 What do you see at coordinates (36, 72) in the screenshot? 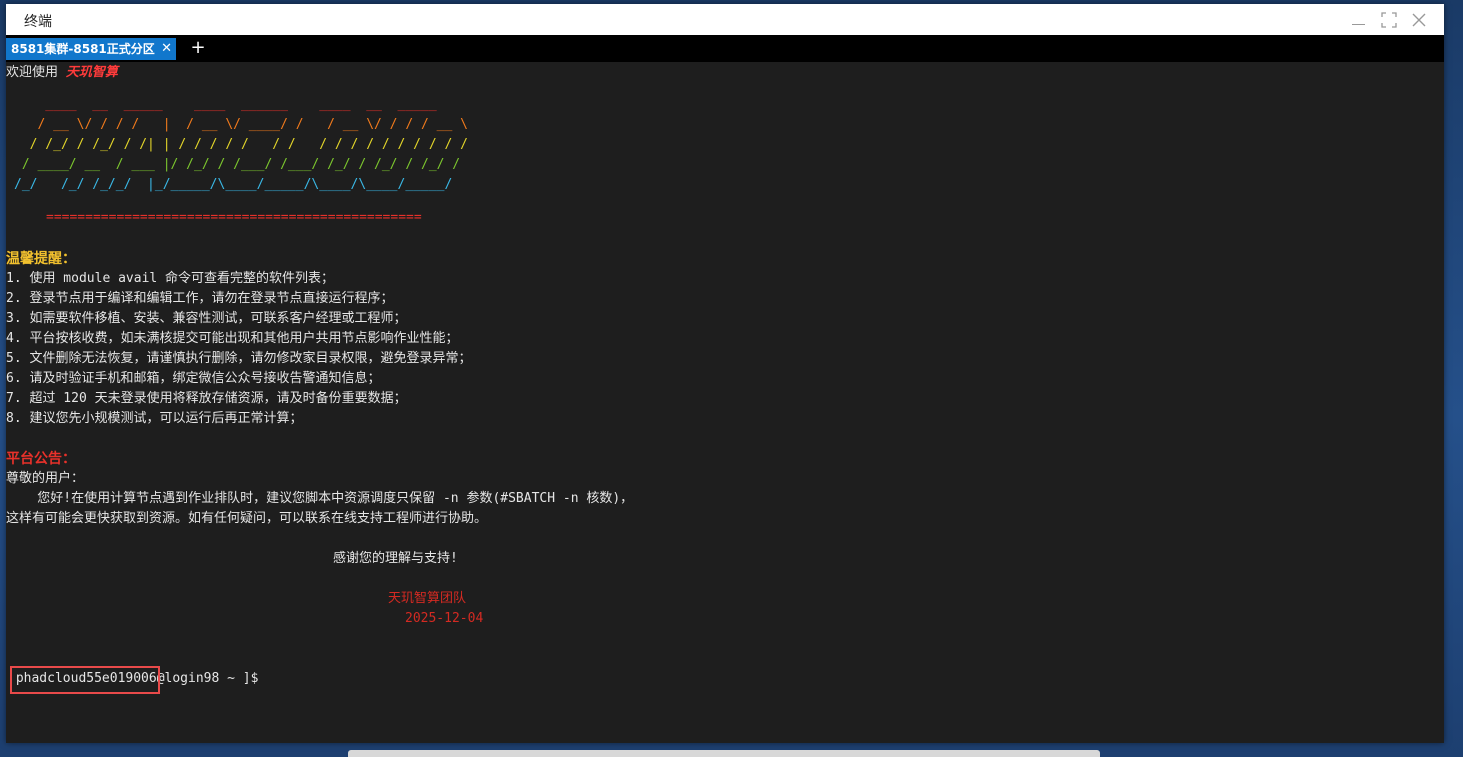
I see `welcome-text: 欢迎使用` at bounding box center [36, 72].